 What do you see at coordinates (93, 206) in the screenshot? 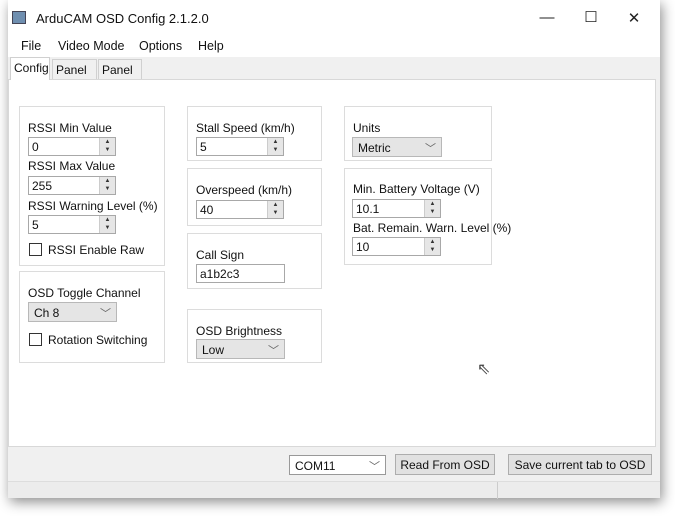
I see `rssi-warn-label: RSSI Warning Level (%)` at bounding box center [93, 206].